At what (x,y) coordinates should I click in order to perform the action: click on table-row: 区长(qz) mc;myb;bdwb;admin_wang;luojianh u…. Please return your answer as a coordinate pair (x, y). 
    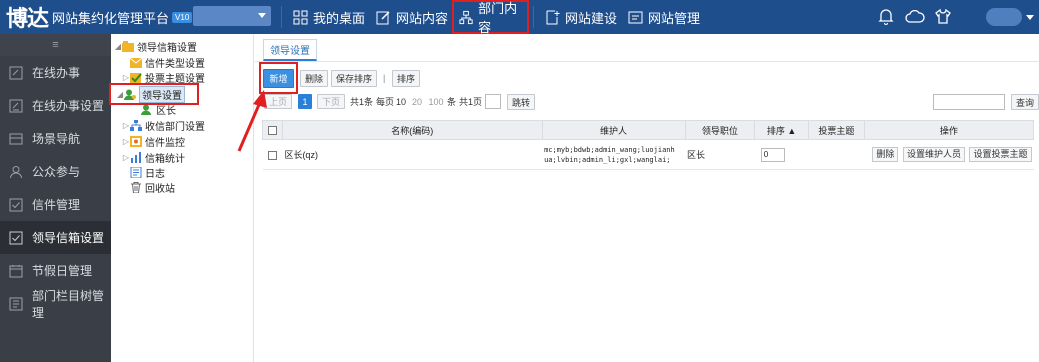
    Looking at the image, I should click on (648, 154).